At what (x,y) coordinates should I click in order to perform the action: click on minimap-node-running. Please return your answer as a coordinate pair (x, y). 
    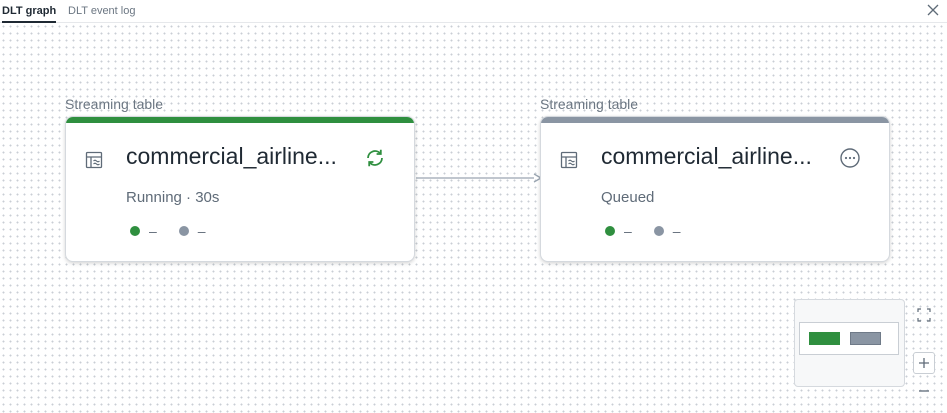
    Looking at the image, I should click on (824, 338).